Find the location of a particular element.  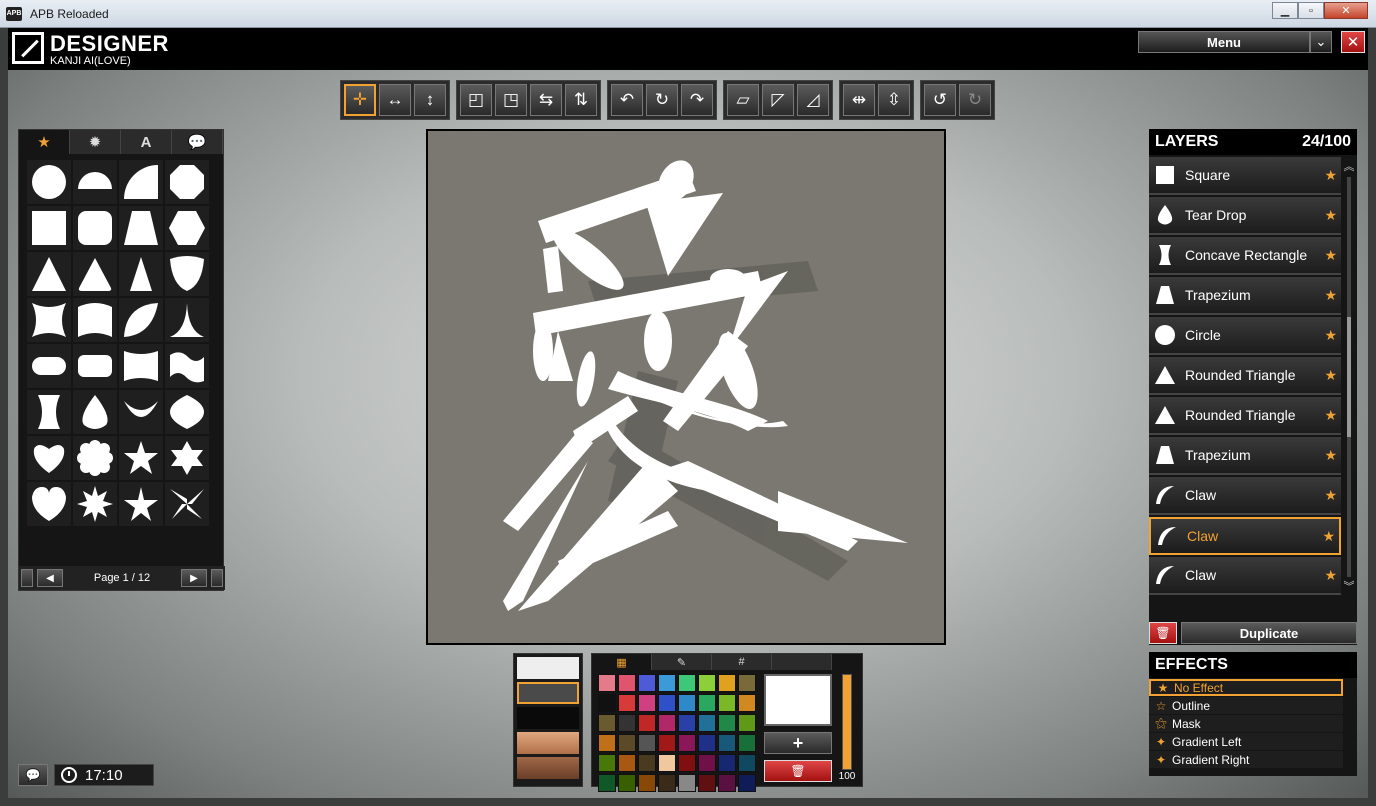

shape-pill is located at coordinates (49, 366).